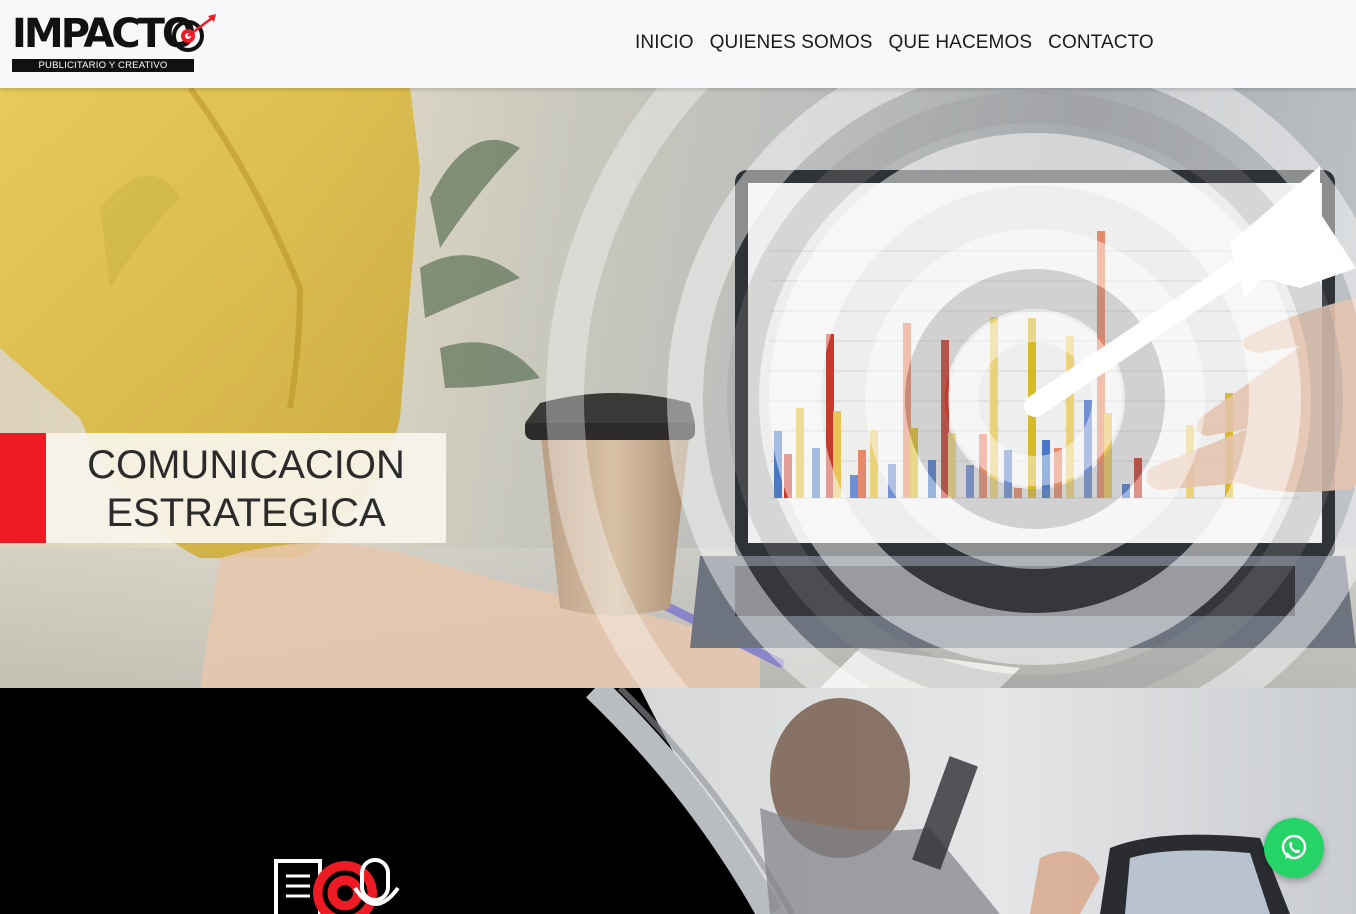 The image size is (1356, 914). Describe the element at coordinates (246, 465) in the screenshot. I see `caption-line-1: COMUNICACION` at that location.